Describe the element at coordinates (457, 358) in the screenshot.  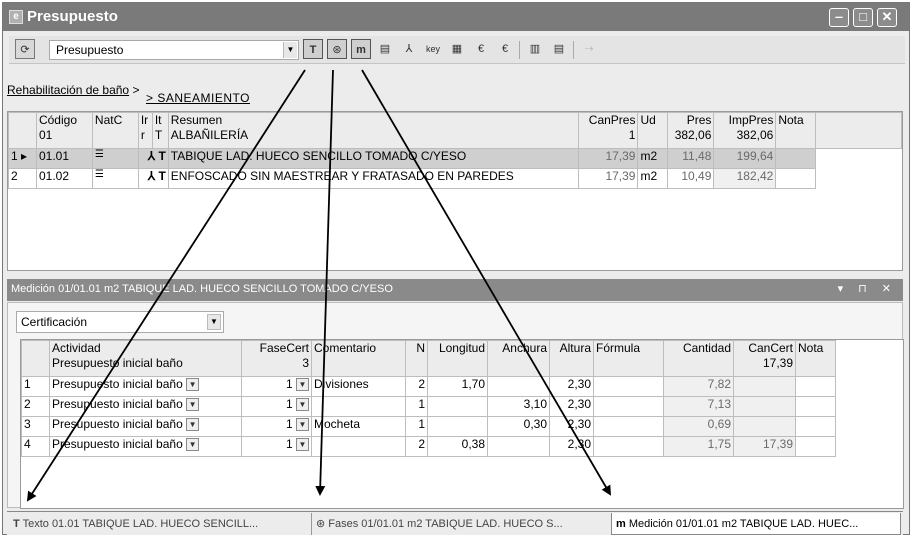
I see `col-longitud: Longitud` at that location.